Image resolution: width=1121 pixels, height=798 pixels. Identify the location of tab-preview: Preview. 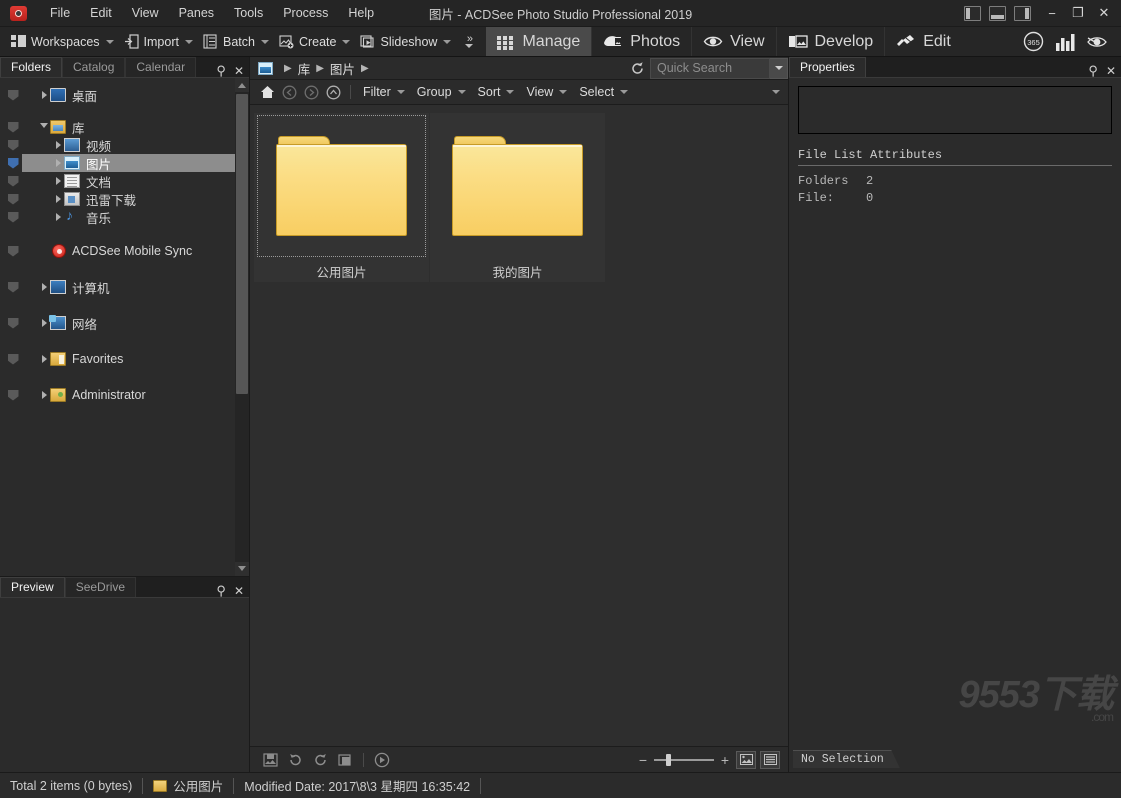
(32, 586).